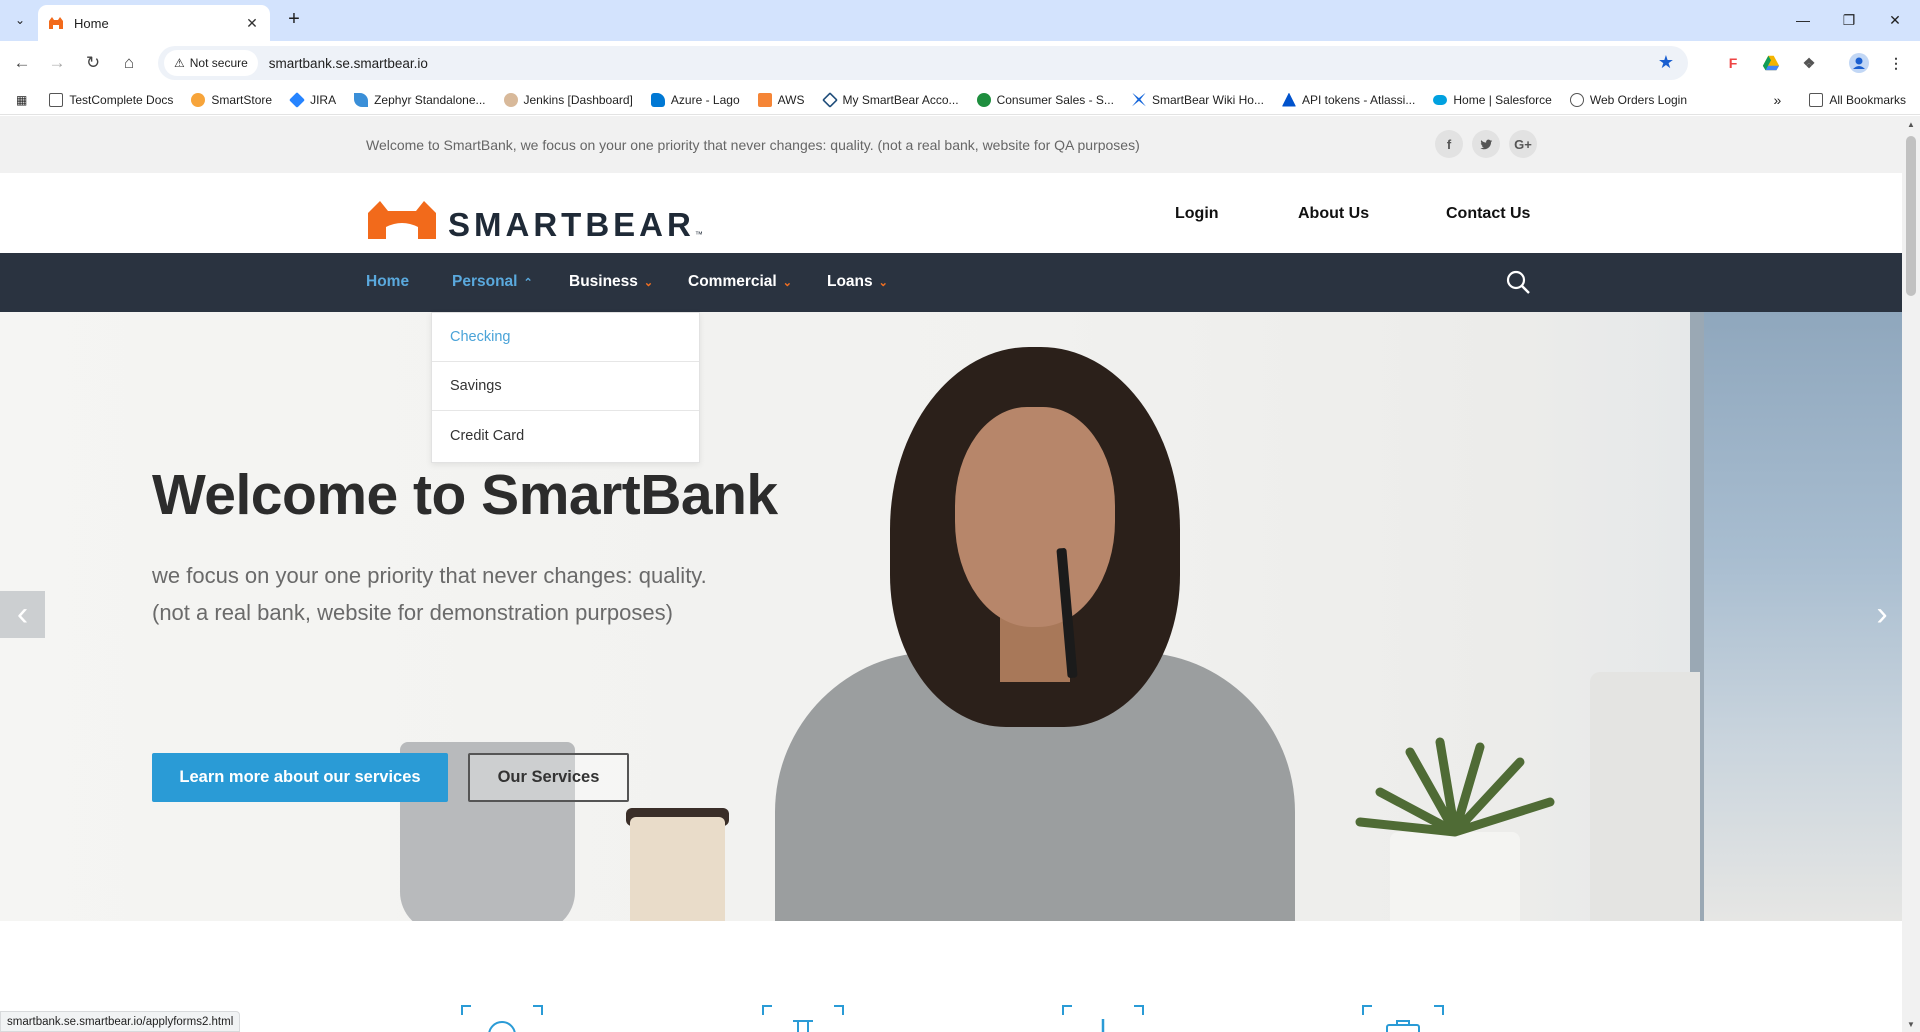 This screenshot has width=1920, height=1032. What do you see at coordinates (22, 614) in the screenshot?
I see `carousel-prev-icon: ‹` at bounding box center [22, 614].